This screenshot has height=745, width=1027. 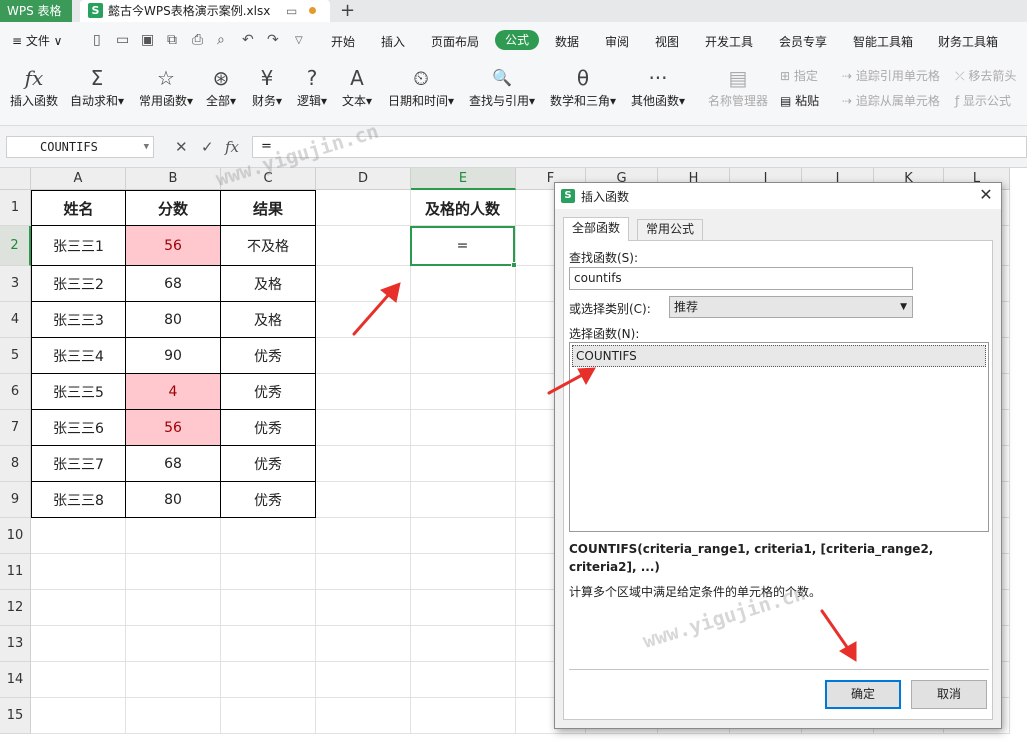 What do you see at coordinates (15, 320) in the screenshot?
I see `row-header-4: 4` at bounding box center [15, 320].